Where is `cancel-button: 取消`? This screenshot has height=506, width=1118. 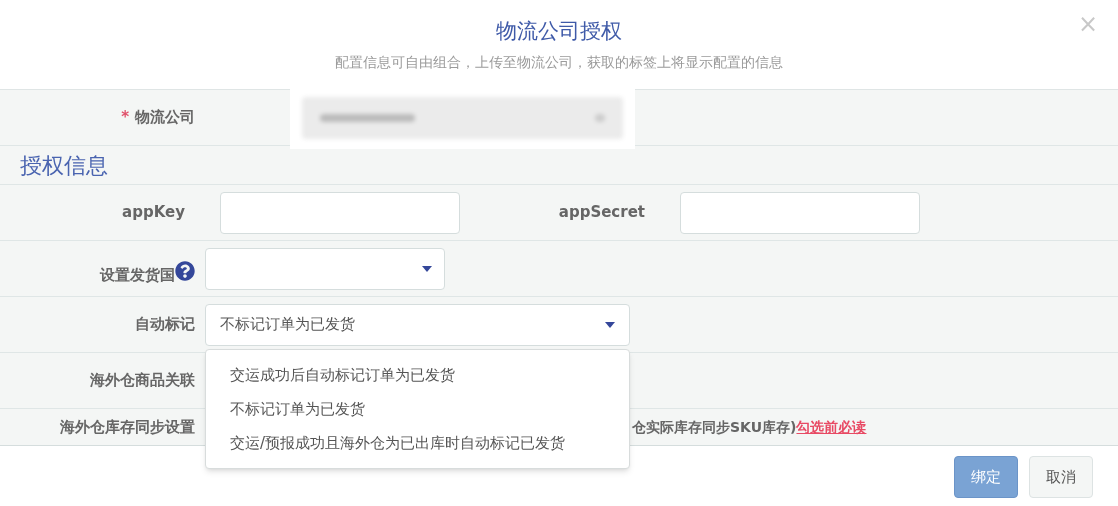 cancel-button: 取消 is located at coordinates (1061, 477).